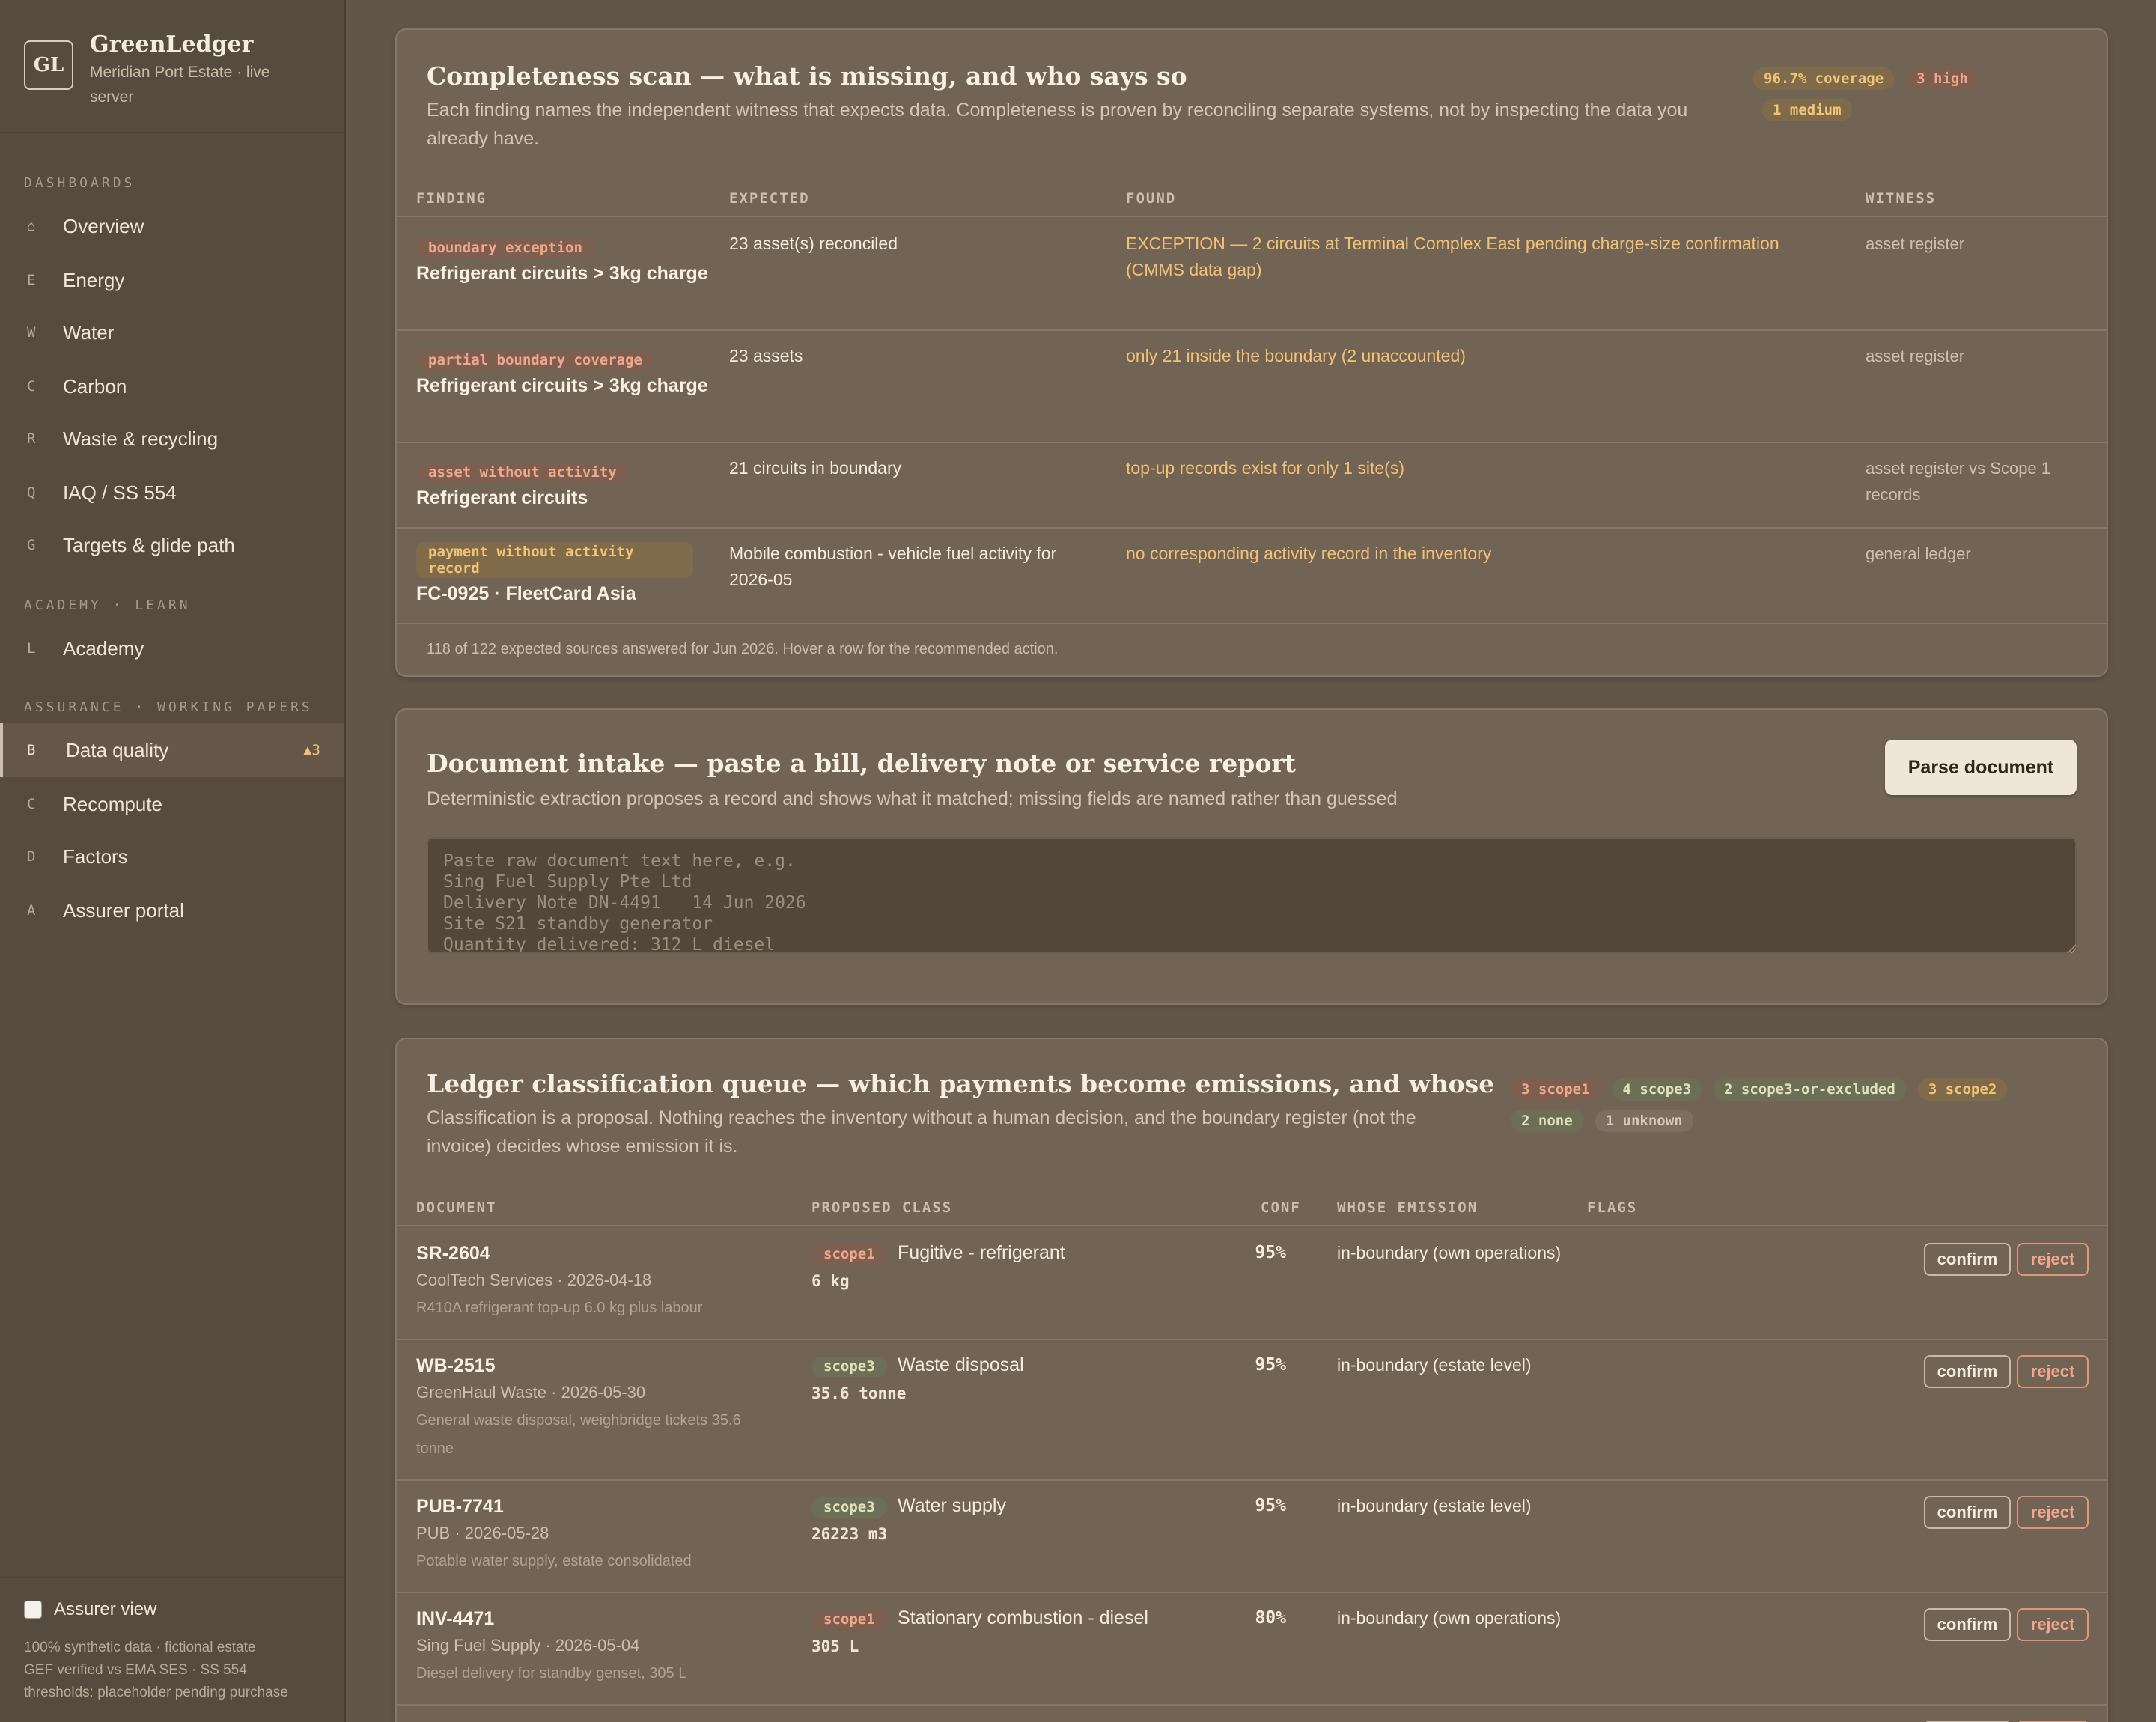 This screenshot has width=2156, height=1722. Describe the element at coordinates (1151, 199) in the screenshot. I see `col-found: FOUND` at that location.